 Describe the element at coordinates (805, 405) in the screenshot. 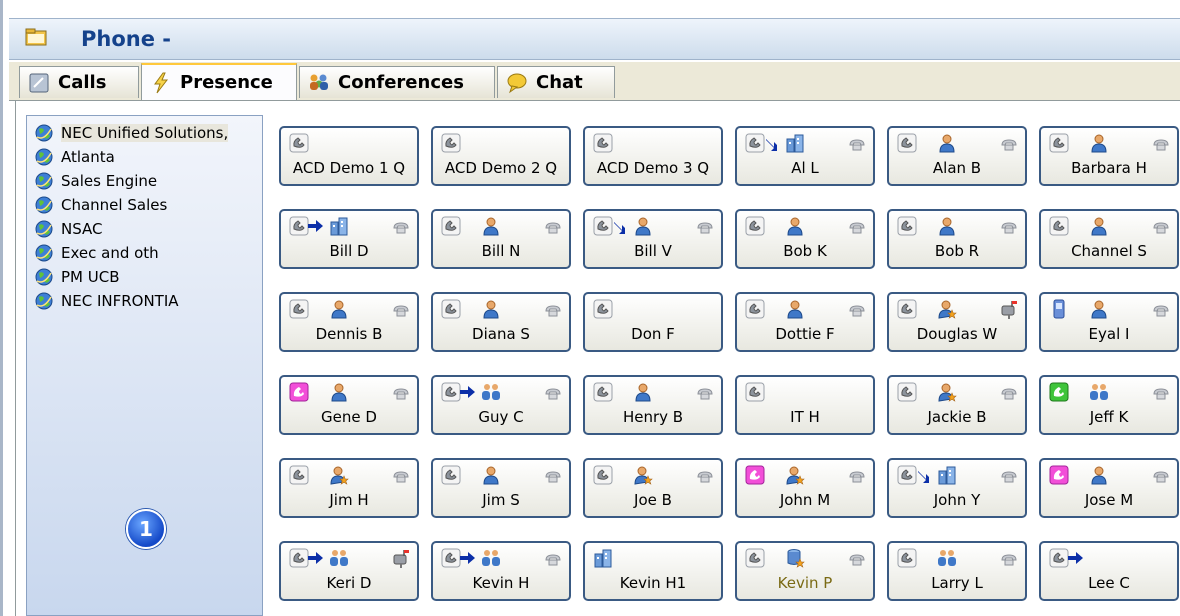

I see `contact-card: IT H` at that location.